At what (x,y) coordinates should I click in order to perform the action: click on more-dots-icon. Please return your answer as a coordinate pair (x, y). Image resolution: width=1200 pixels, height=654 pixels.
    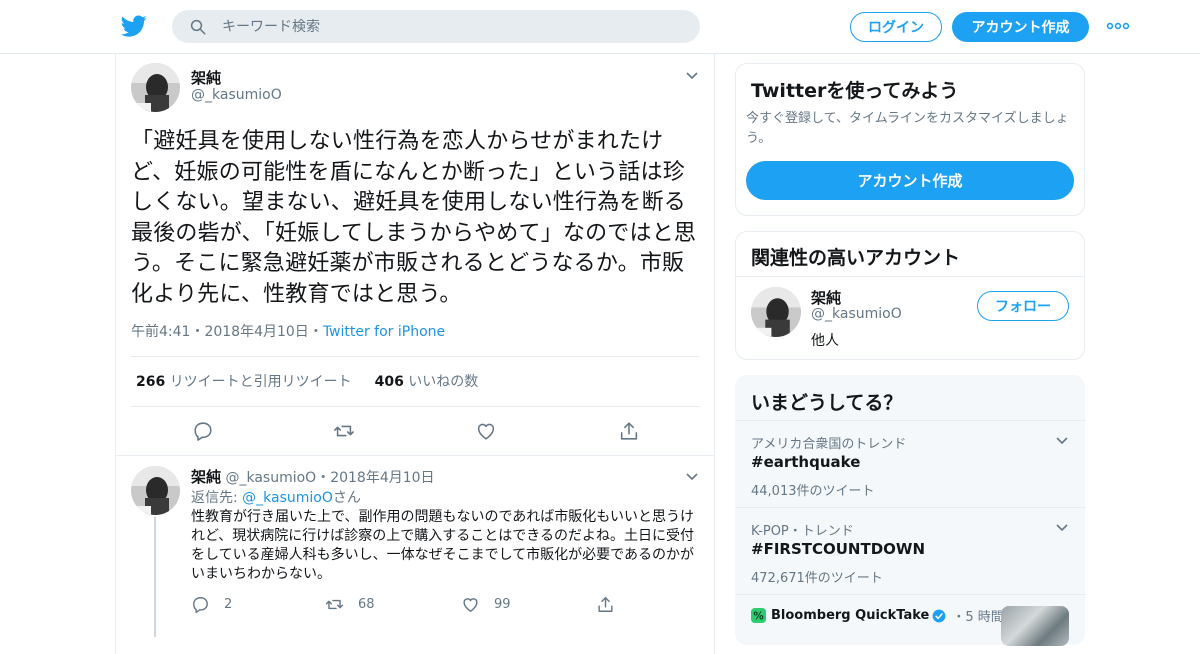
    Looking at the image, I should click on (1118, 26).